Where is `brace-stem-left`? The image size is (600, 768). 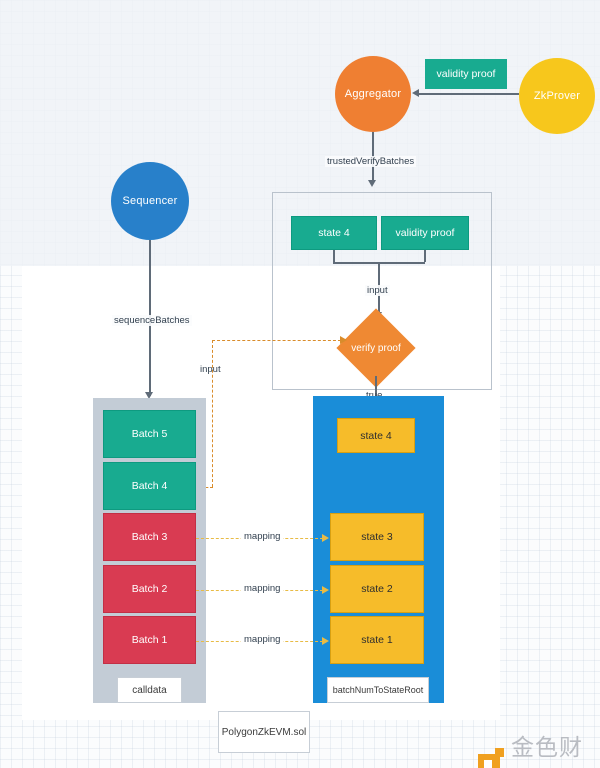
brace-stem-left is located at coordinates (334, 256).